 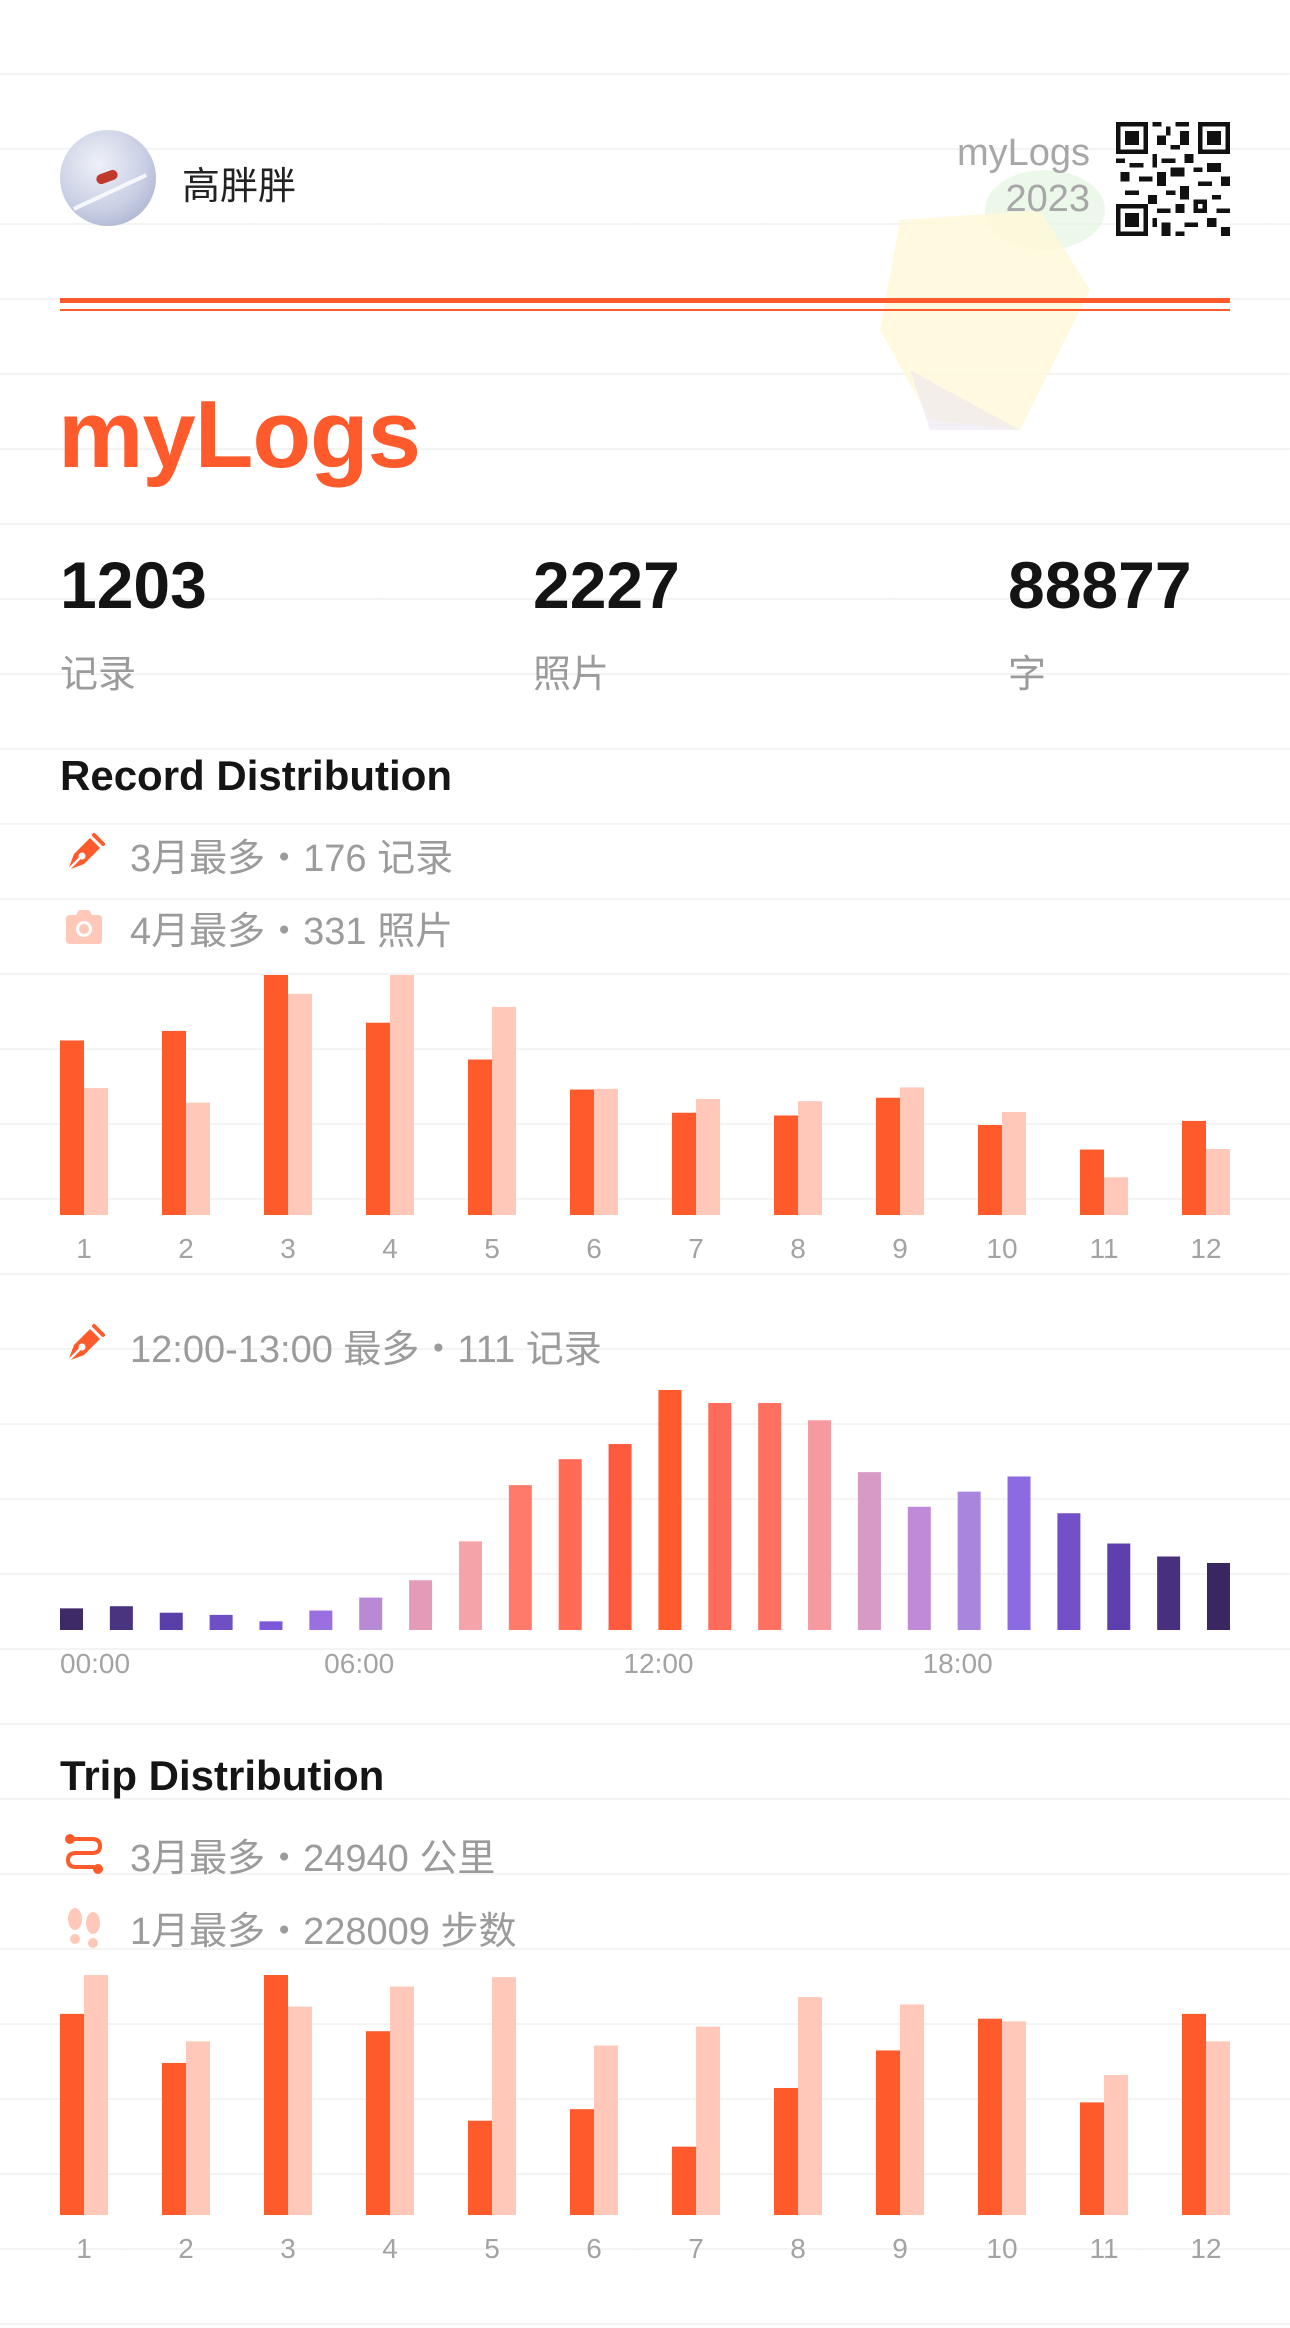 I want to click on trip-legend-steps: 1月最多・228009 步数, so click(x=288, y=1927).